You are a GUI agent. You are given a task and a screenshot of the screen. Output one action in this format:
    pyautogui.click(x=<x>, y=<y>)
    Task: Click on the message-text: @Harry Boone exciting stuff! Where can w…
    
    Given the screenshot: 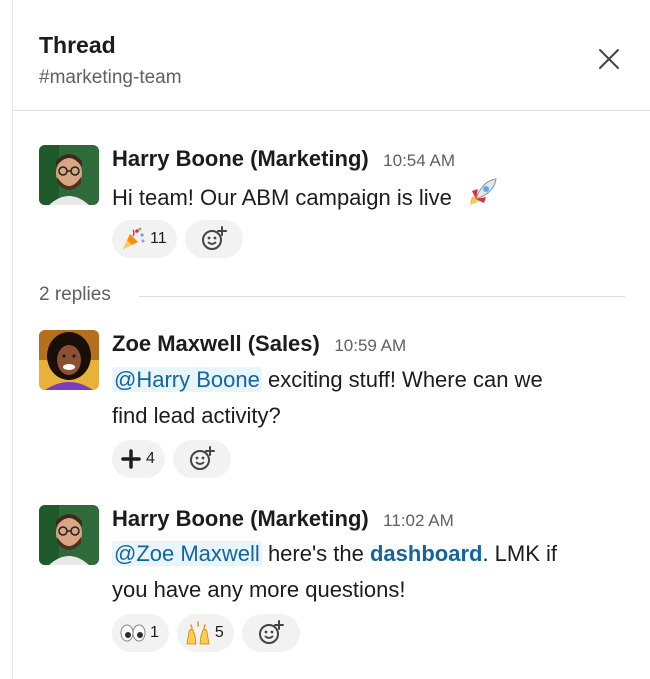 What is the action you would take?
    pyautogui.click(x=362, y=398)
    